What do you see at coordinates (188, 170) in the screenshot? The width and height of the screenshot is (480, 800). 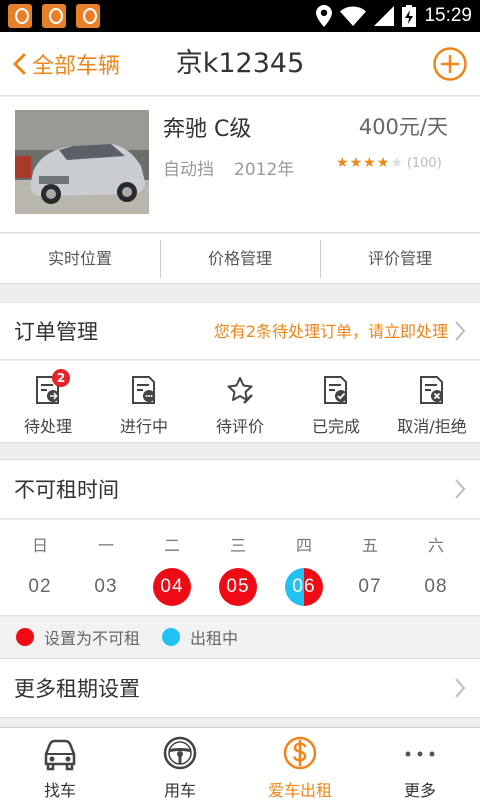 I see `car-transmission: 自动挡` at bounding box center [188, 170].